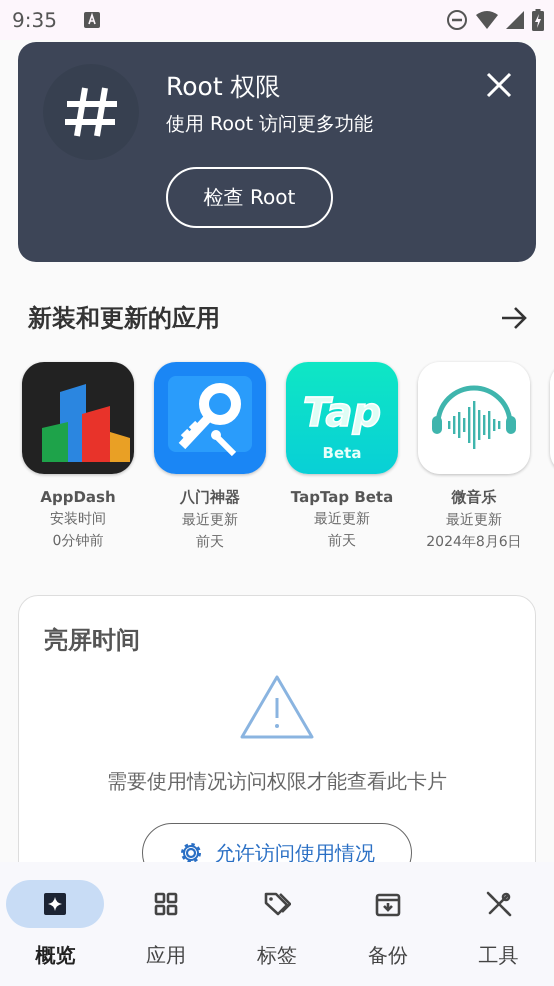 This screenshot has height=986, width=554. Describe the element at coordinates (166, 924) in the screenshot. I see `nav-tab: 应用` at that location.